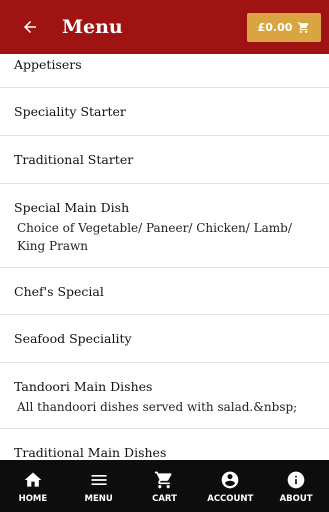 The width and height of the screenshot is (329, 512). Describe the element at coordinates (164, 71) in the screenshot. I see `menu-category-item: Appetisers` at that location.